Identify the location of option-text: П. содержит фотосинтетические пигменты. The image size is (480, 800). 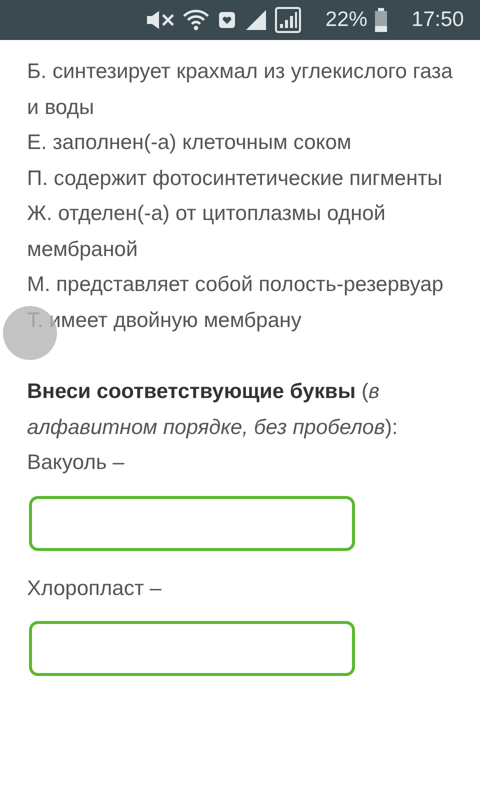
(235, 179).